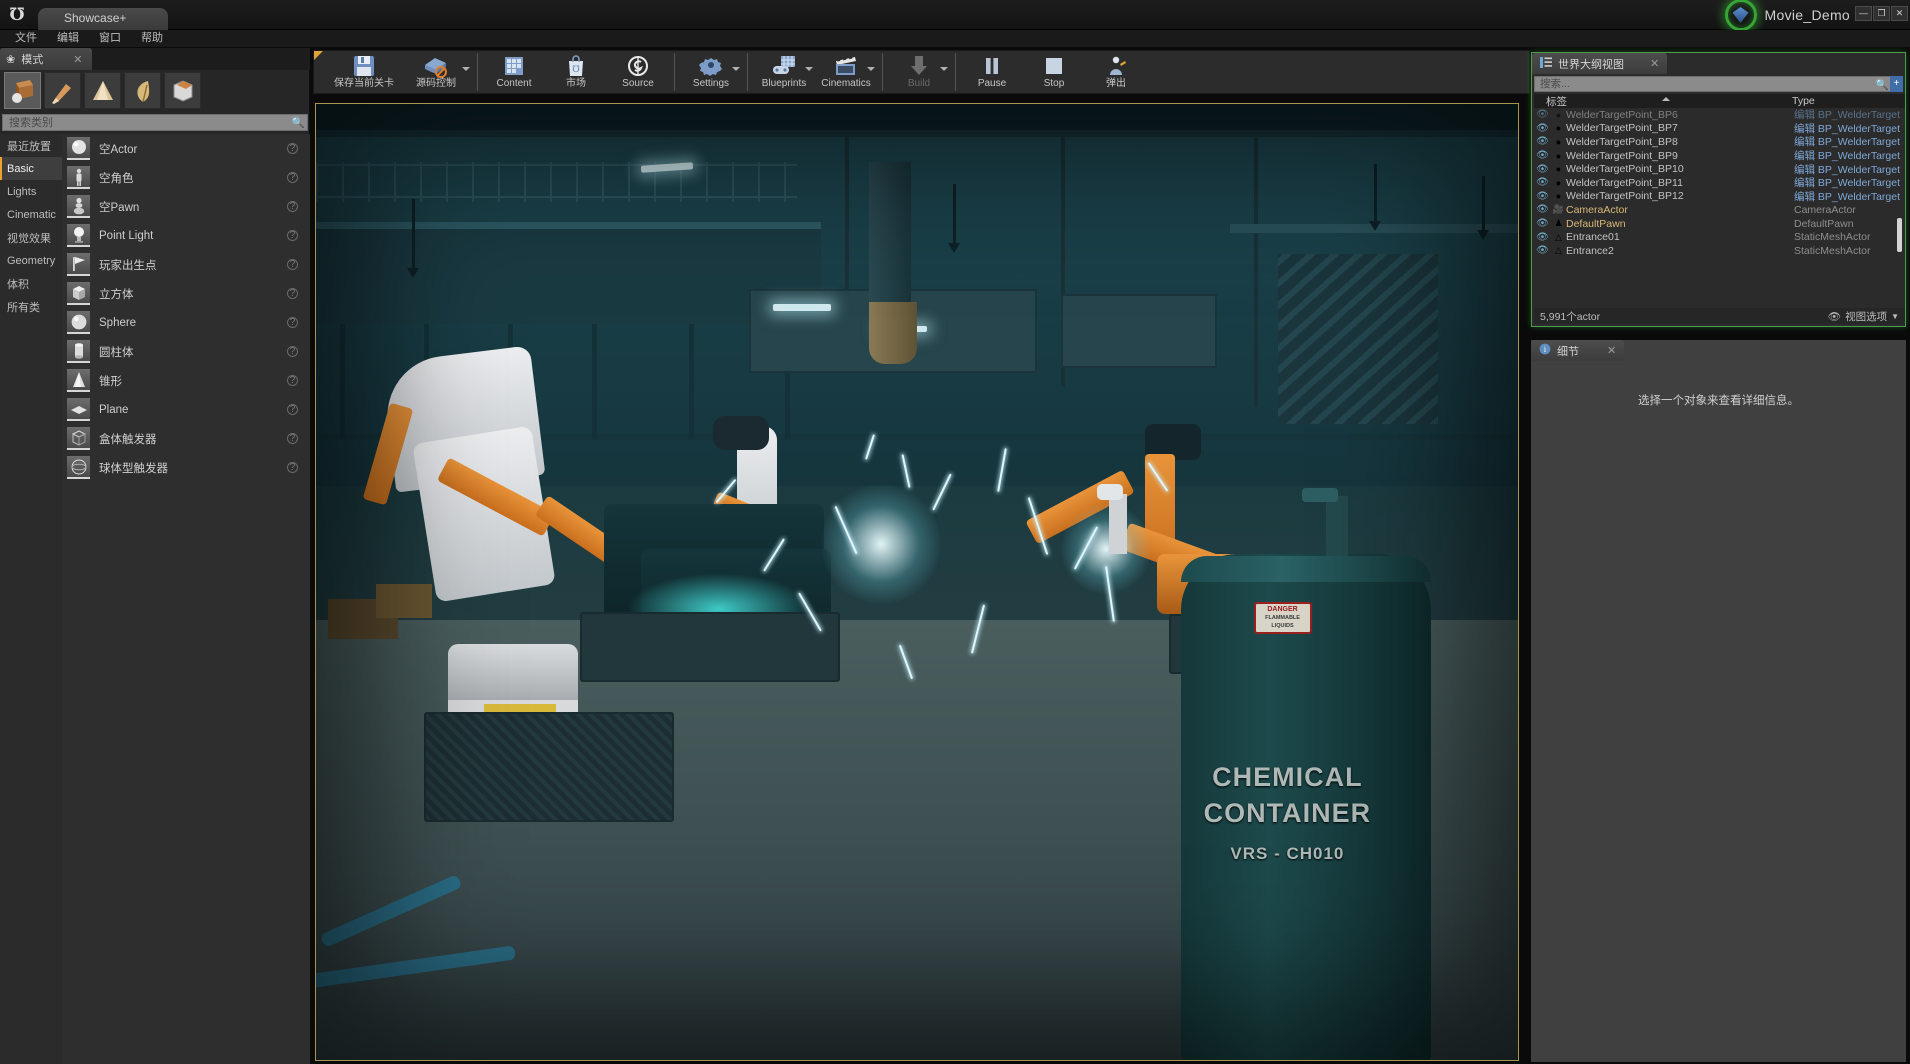 The height and width of the screenshot is (1064, 1910). Describe the element at coordinates (1719, 251) in the screenshot. I see `table-row: 👁 △ Entrance2 StaticMeshActor` at that location.